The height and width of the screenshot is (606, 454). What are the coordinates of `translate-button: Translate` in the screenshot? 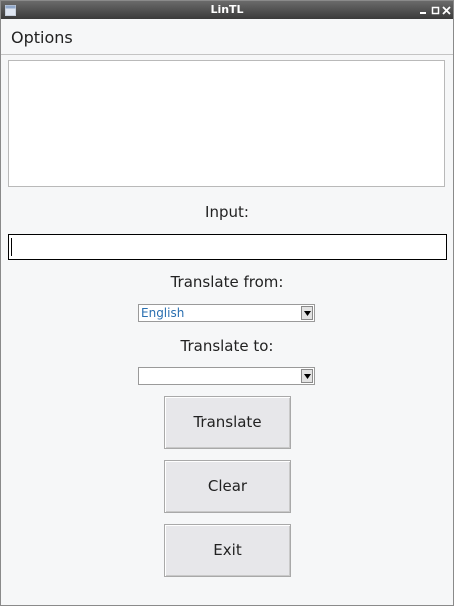 It's located at (227, 422).